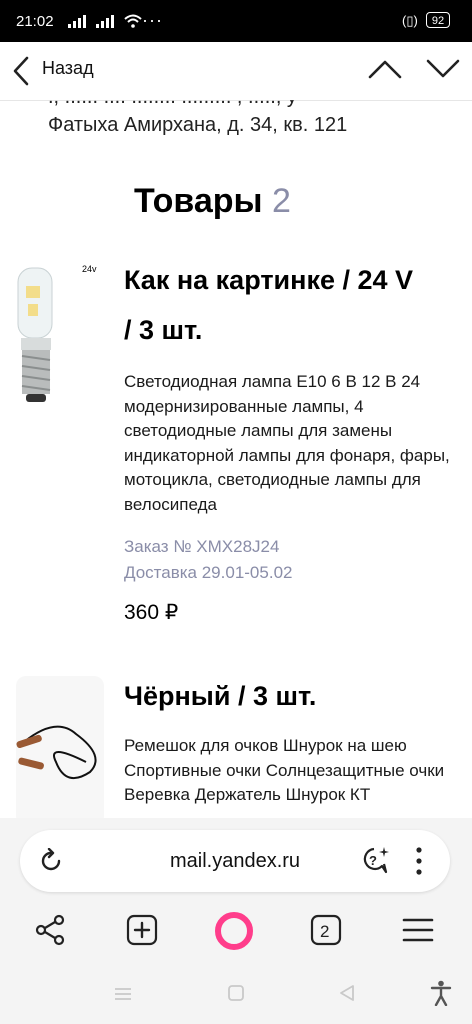  I want to click on product-image, so click(60, 748).